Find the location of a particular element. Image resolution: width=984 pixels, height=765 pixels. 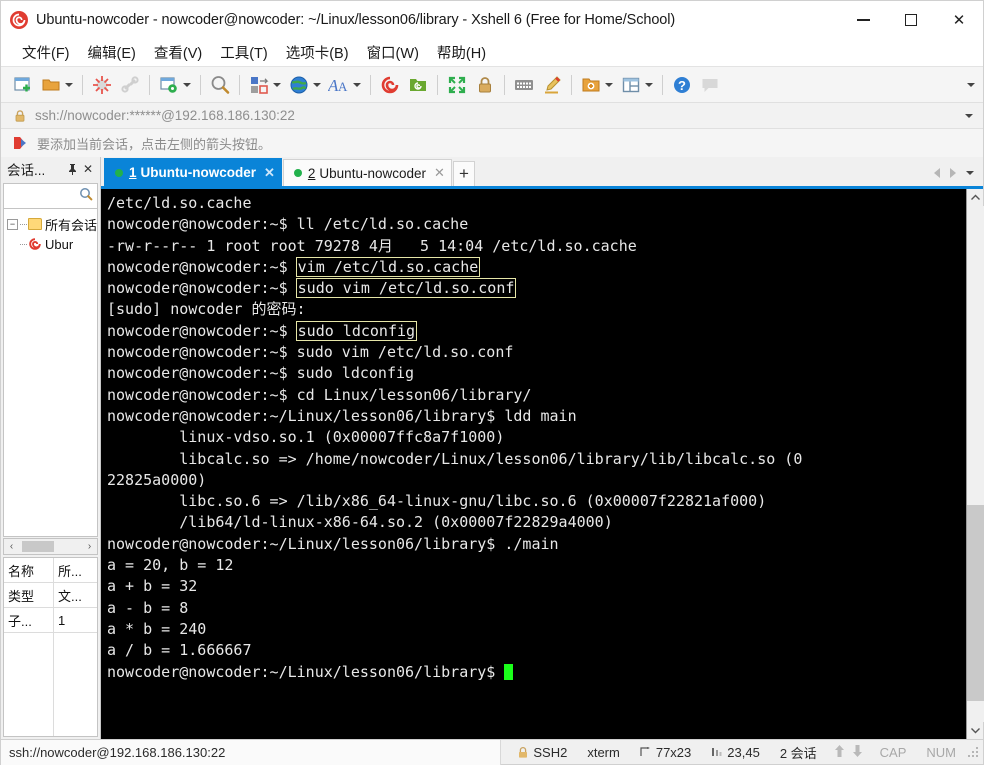

search-icon is located at coordinates (86, 196).